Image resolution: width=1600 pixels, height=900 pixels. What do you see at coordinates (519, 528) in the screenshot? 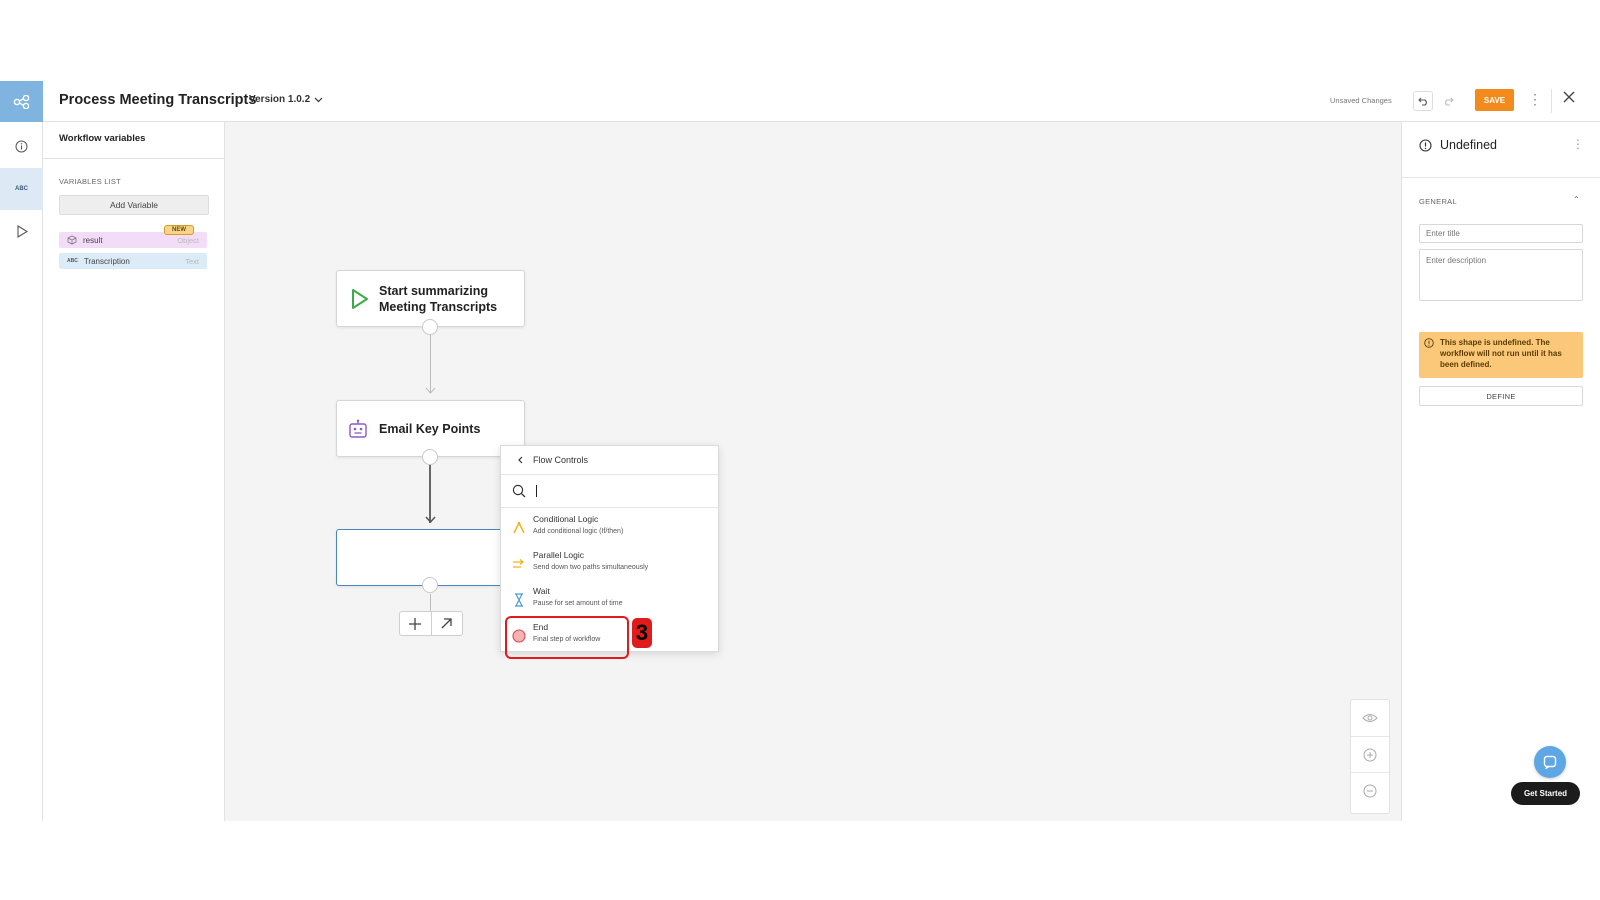
I see `branch-icon` at bounding box center [519, 528].